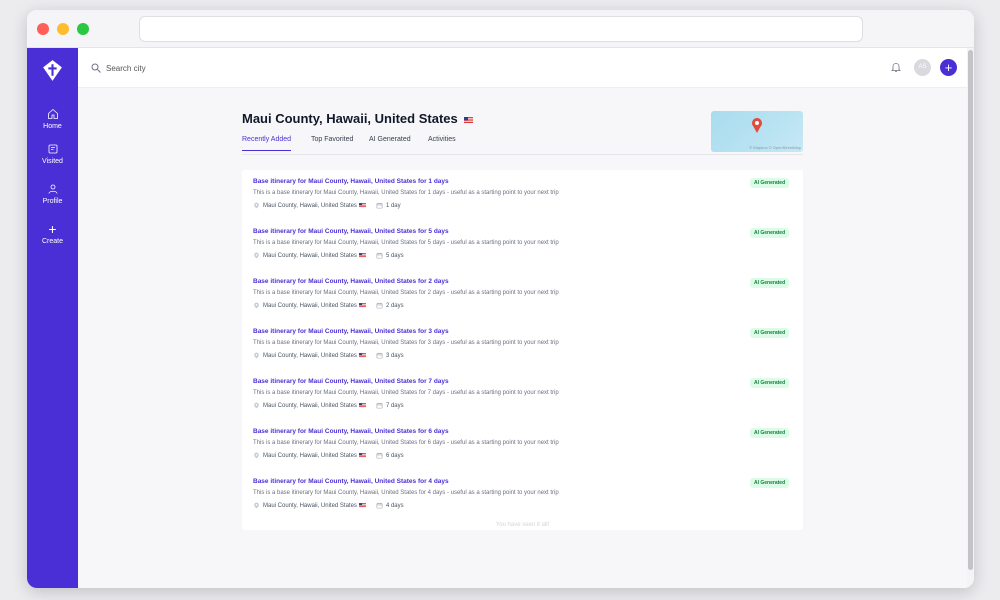  I want to click on maximize-window-button, so click(83, 29).